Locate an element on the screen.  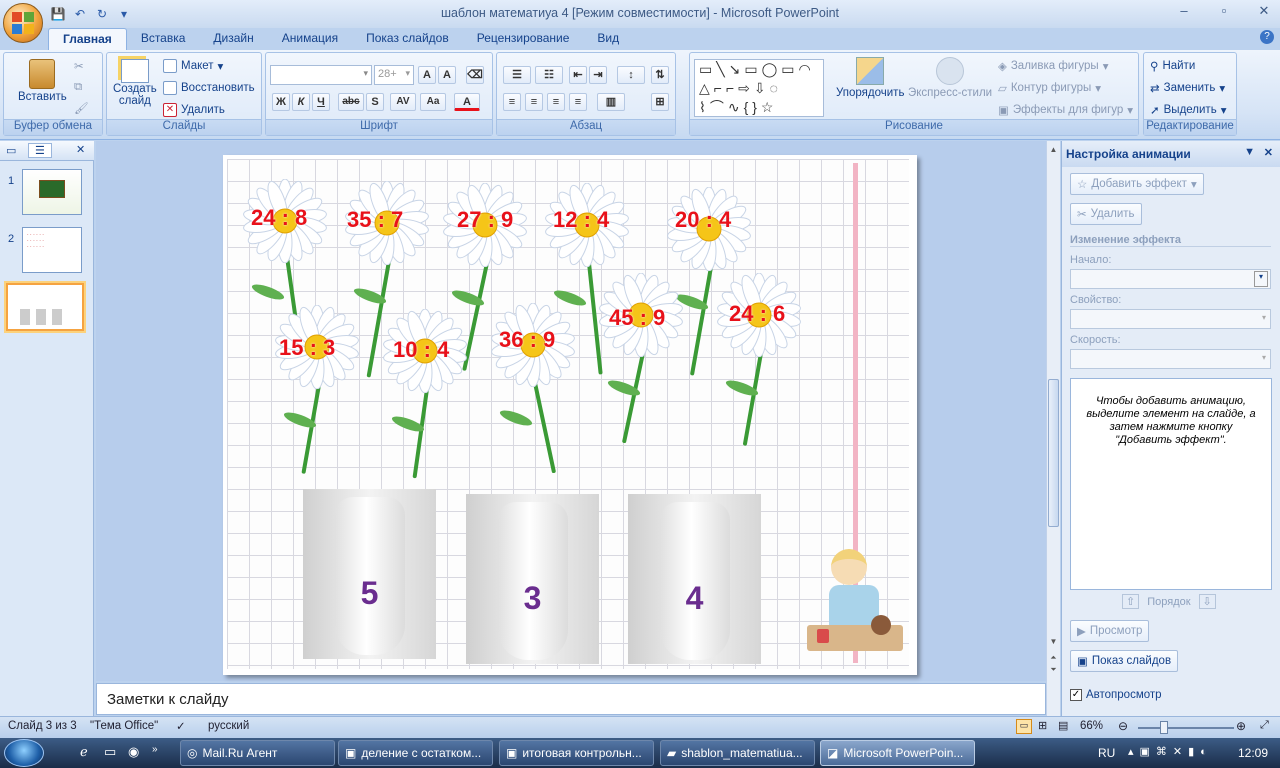
move-down-icon: ⇩ is located at coordinates (1207, 601).